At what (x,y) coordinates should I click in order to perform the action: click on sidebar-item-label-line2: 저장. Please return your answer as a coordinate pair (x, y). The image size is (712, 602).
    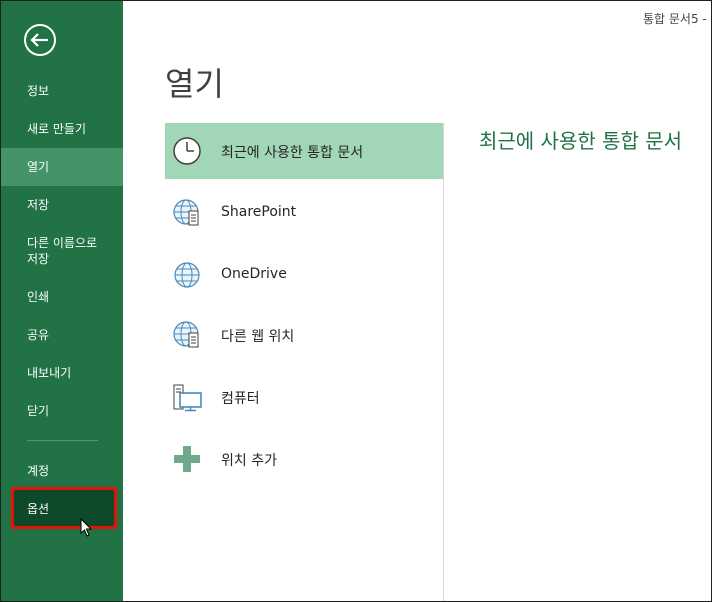
    Looking at the image, I should click on (38, 259).